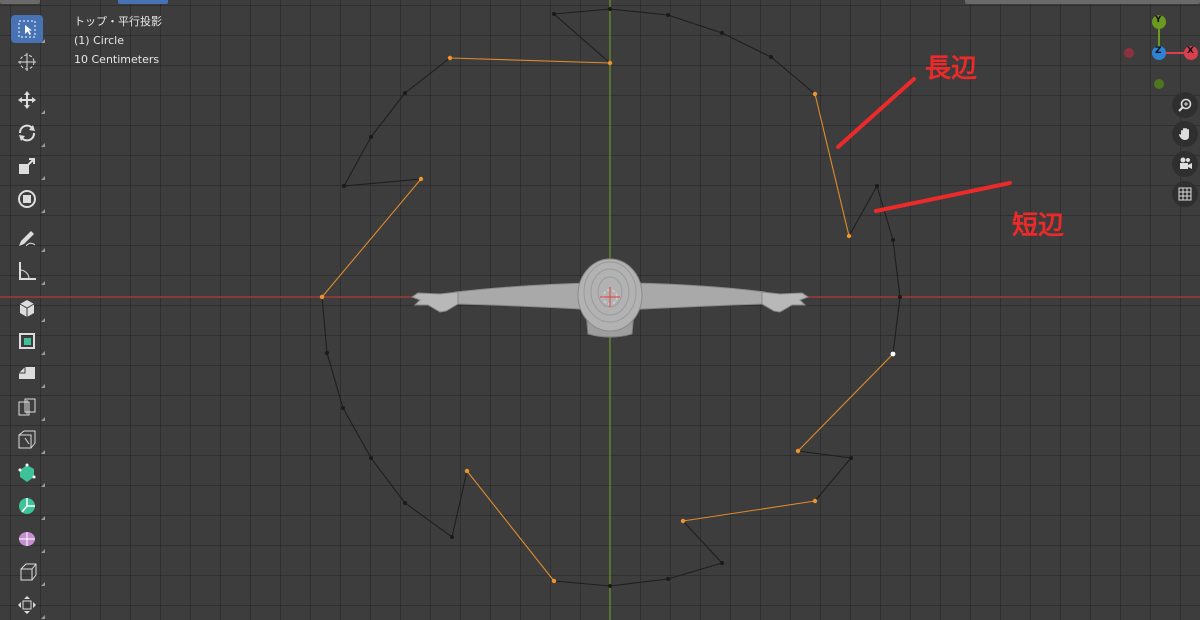 The width and height of the screenshot is (1200, 620). I want to click on gizmo-z-label: Z, so click(1158, 51).